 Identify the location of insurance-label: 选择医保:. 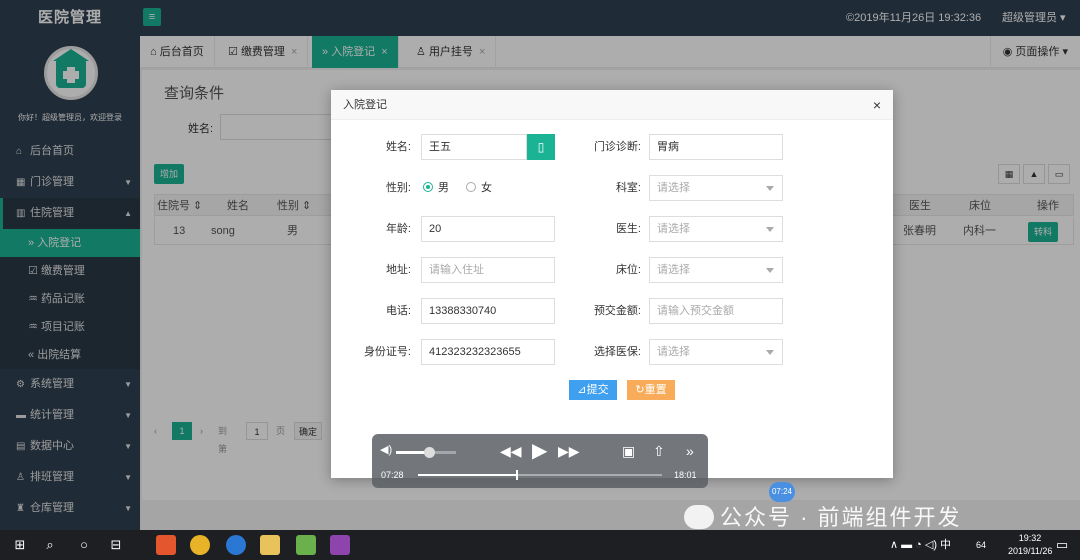
(617, 352).